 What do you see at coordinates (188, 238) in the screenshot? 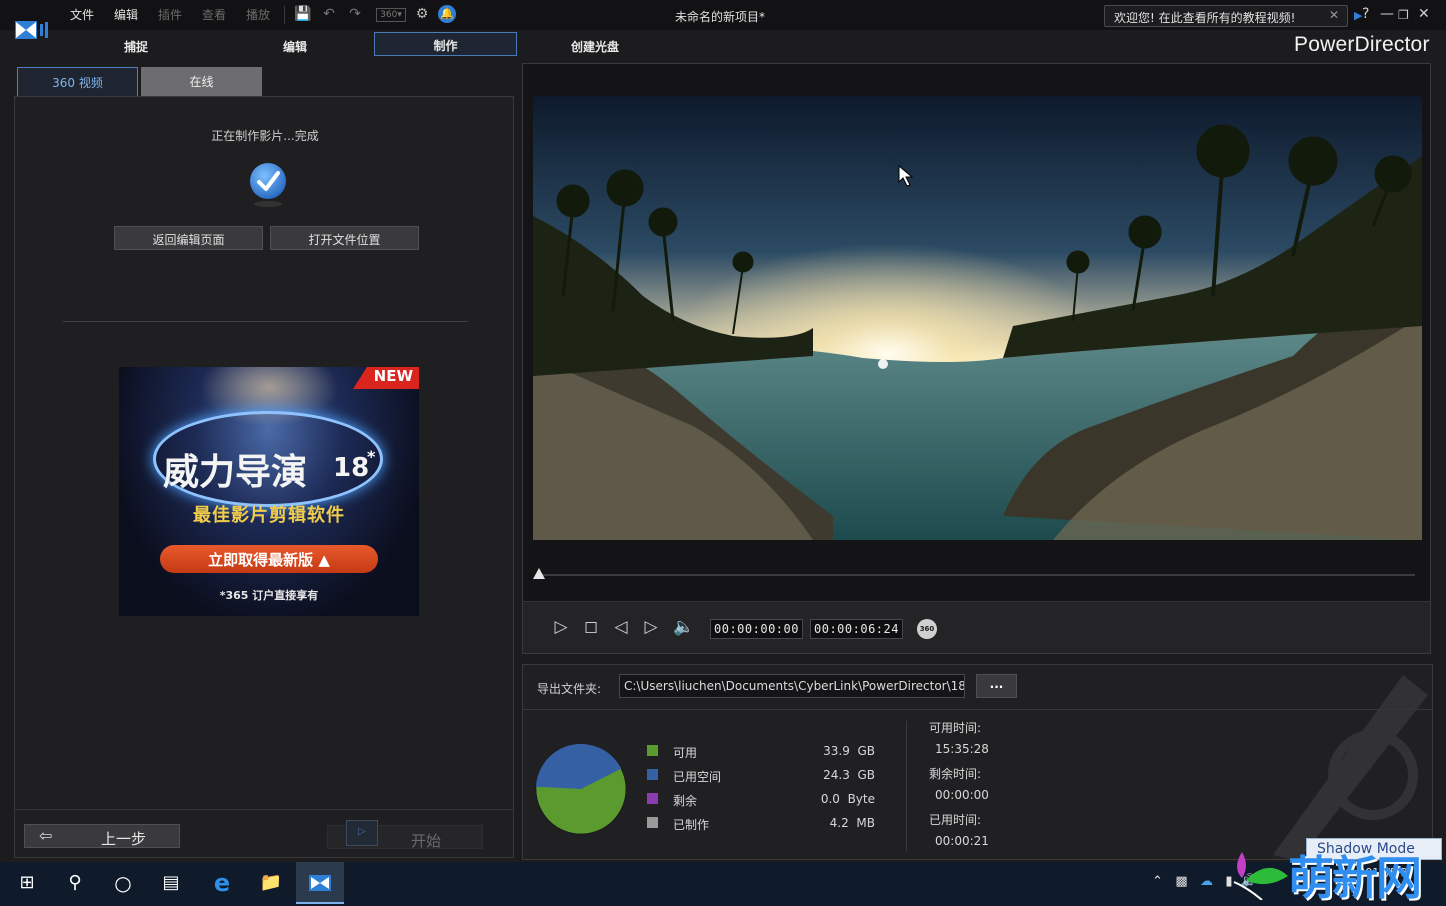
I see `back-to-edit-button: 返回编辑页面` at bounding box center [188, 238].